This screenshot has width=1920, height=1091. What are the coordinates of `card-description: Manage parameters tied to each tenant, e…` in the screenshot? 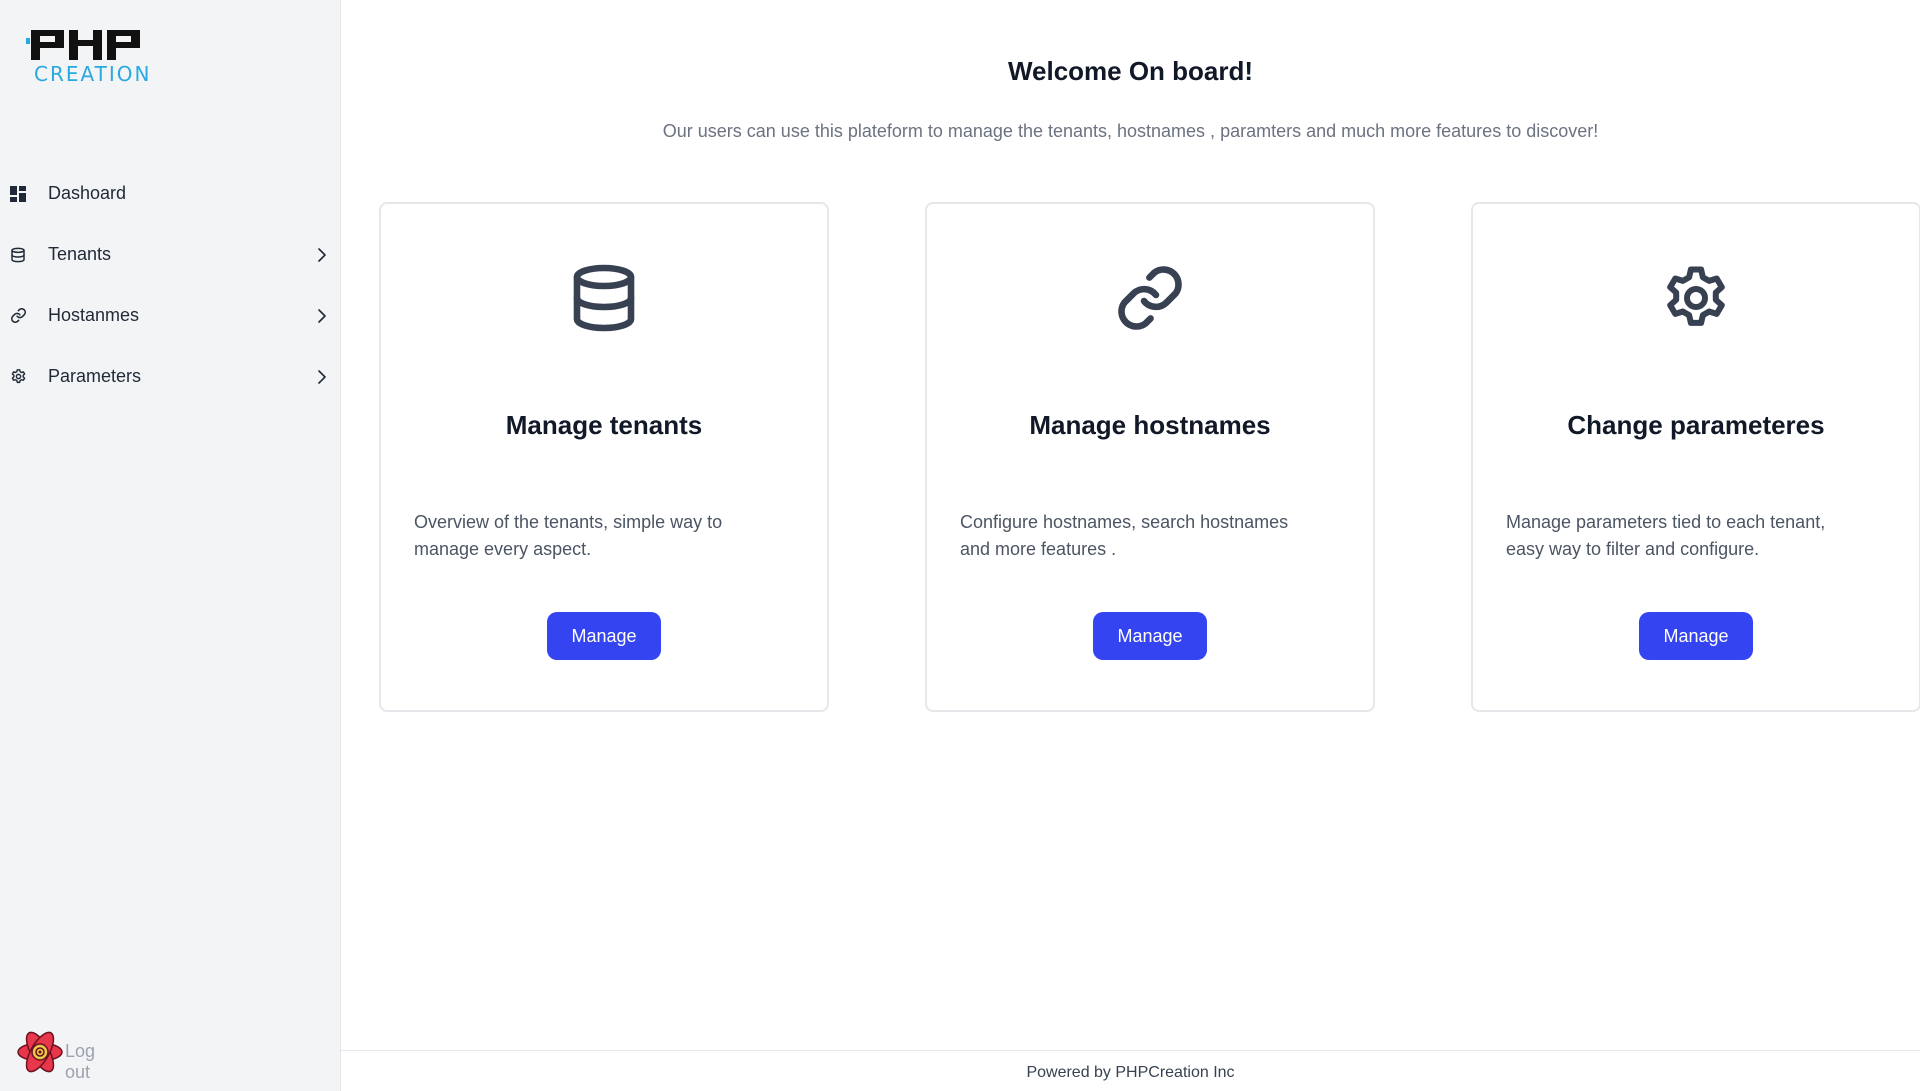 It's located at (1666, 535).